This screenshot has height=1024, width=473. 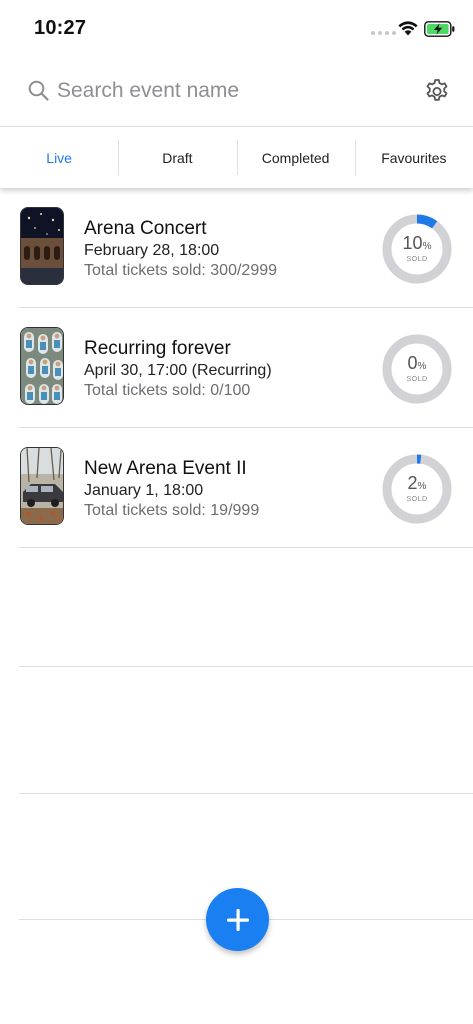 I want to click on add-event-button, so click(x=237, y=919).